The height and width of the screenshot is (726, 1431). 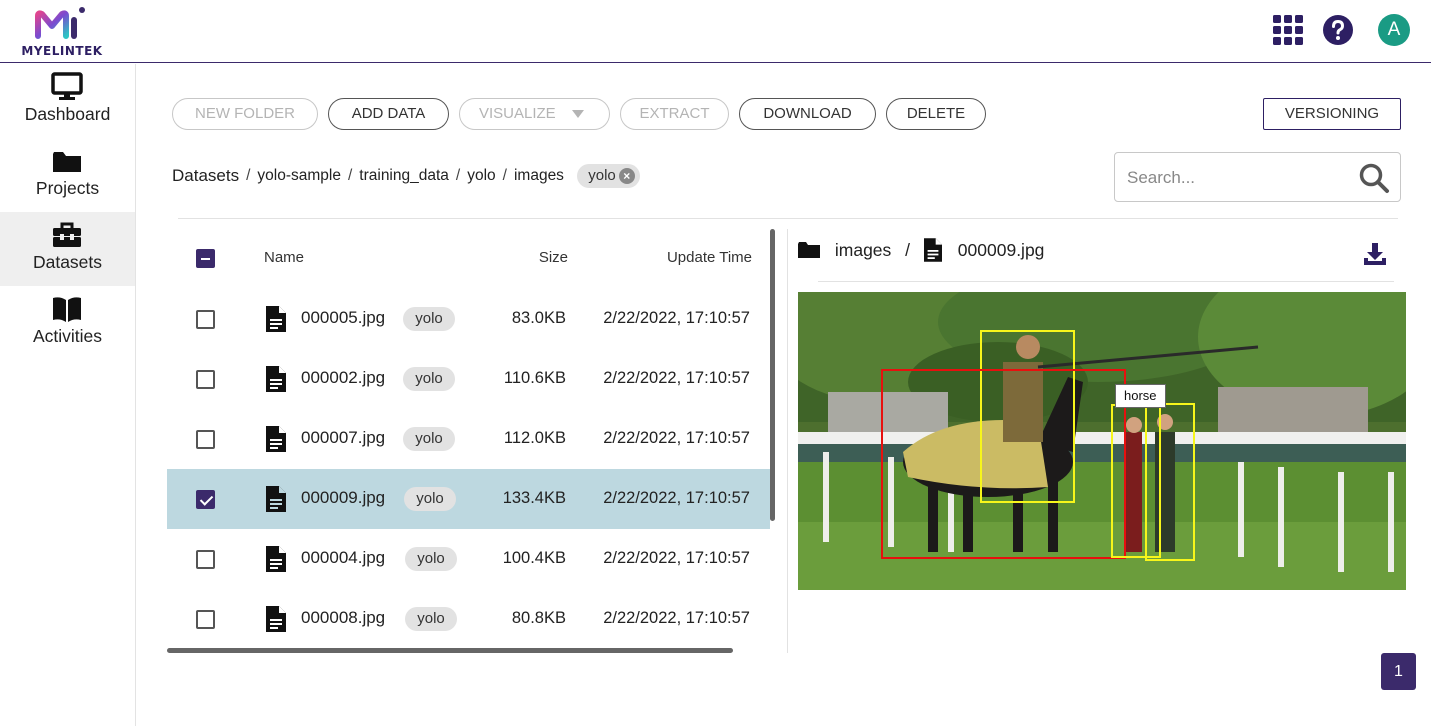 I want to click on file-size: 112.0KB, so click(x=534, y=438).